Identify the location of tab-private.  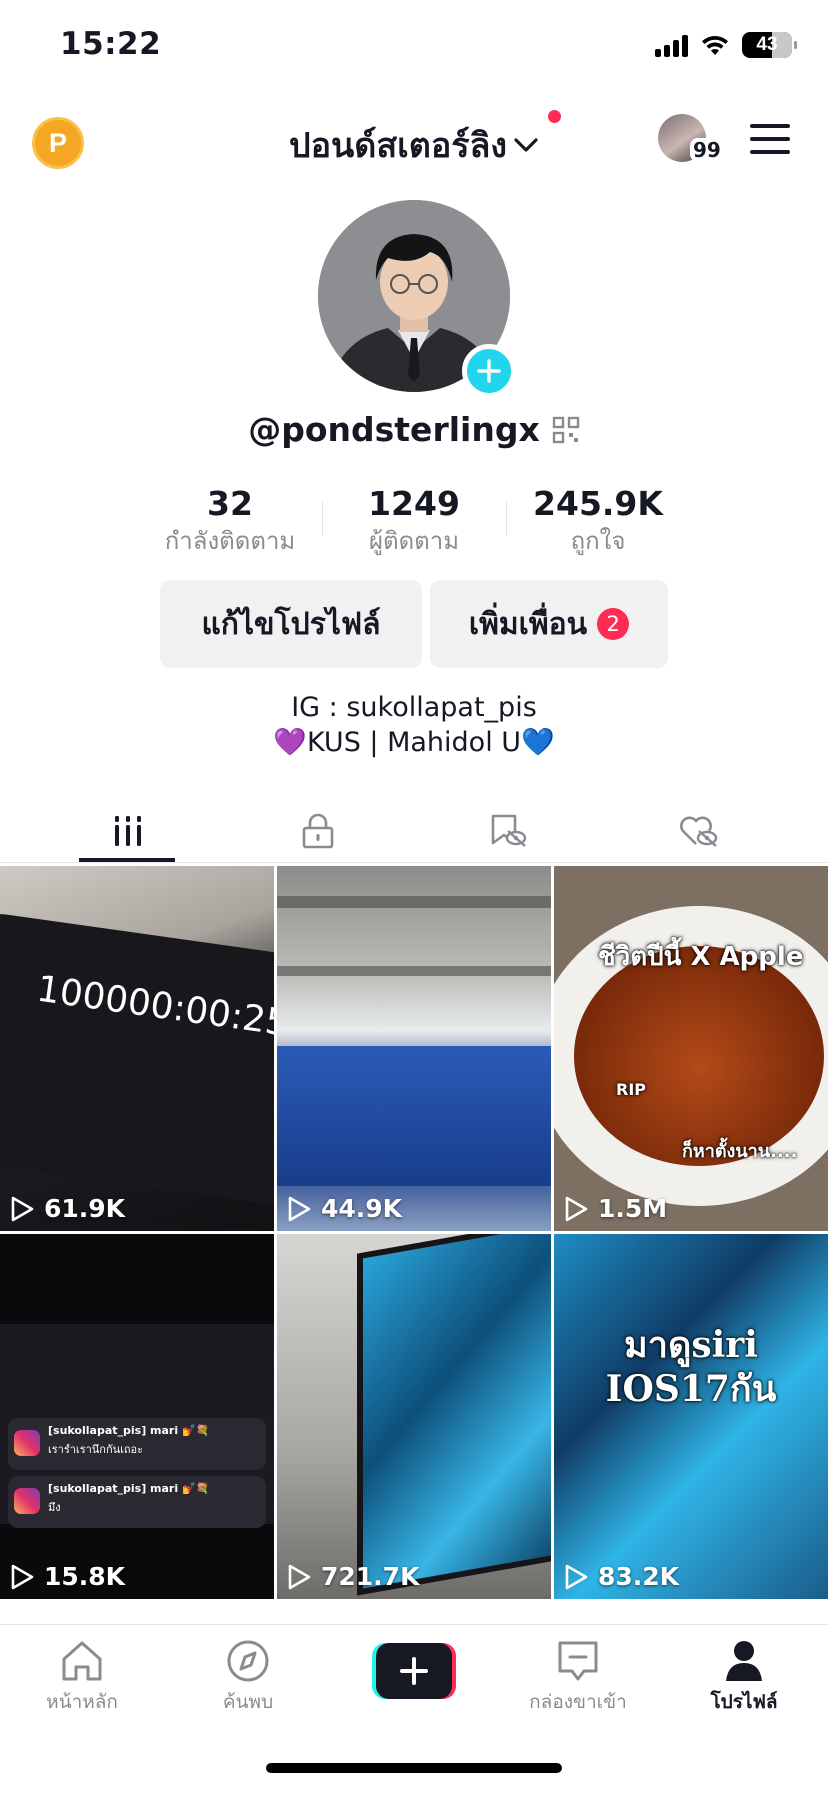
(317, 831).